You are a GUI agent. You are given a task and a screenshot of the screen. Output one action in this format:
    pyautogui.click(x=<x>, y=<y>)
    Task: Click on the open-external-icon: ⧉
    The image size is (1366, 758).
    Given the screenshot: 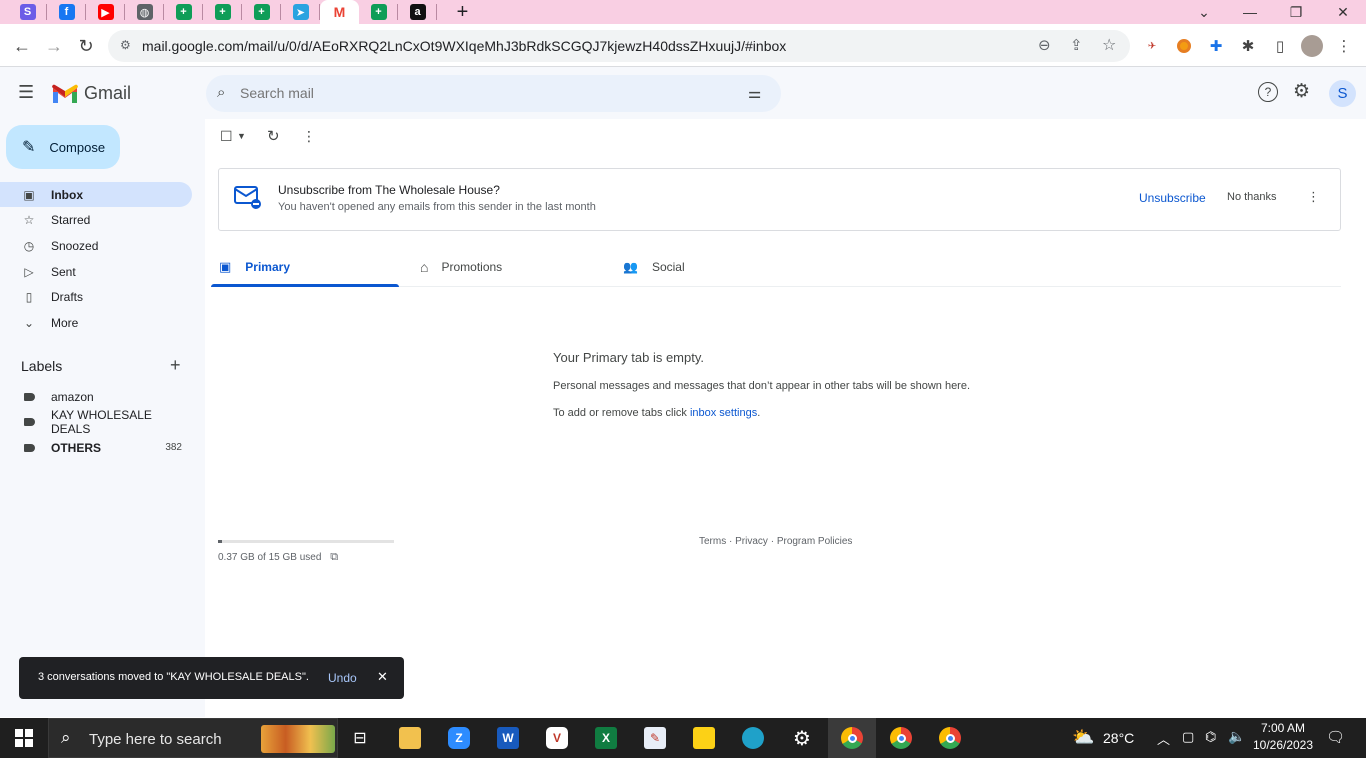 What is the action you would take?
    pyautogui.click(x=334, y=557)
    